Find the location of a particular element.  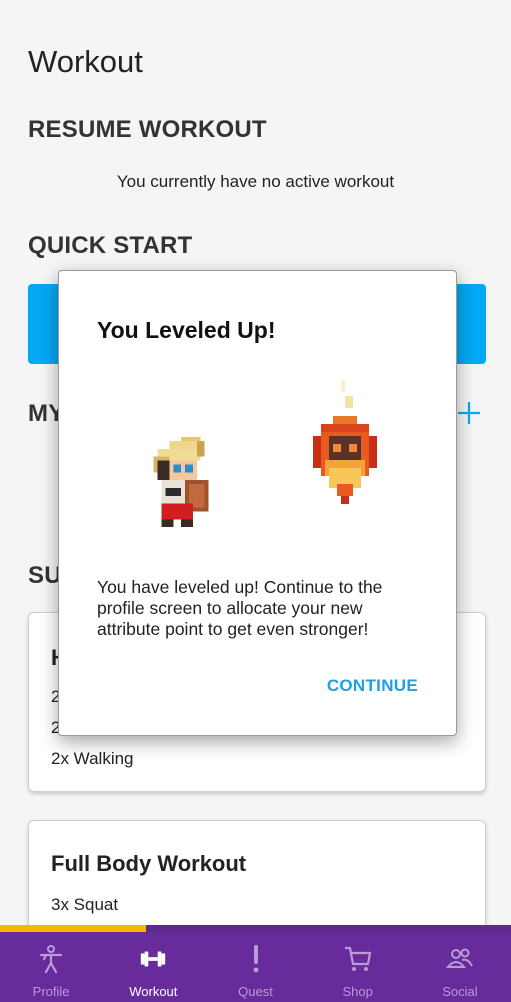

fire-spirit-icon is located at coordinates (345, 442).